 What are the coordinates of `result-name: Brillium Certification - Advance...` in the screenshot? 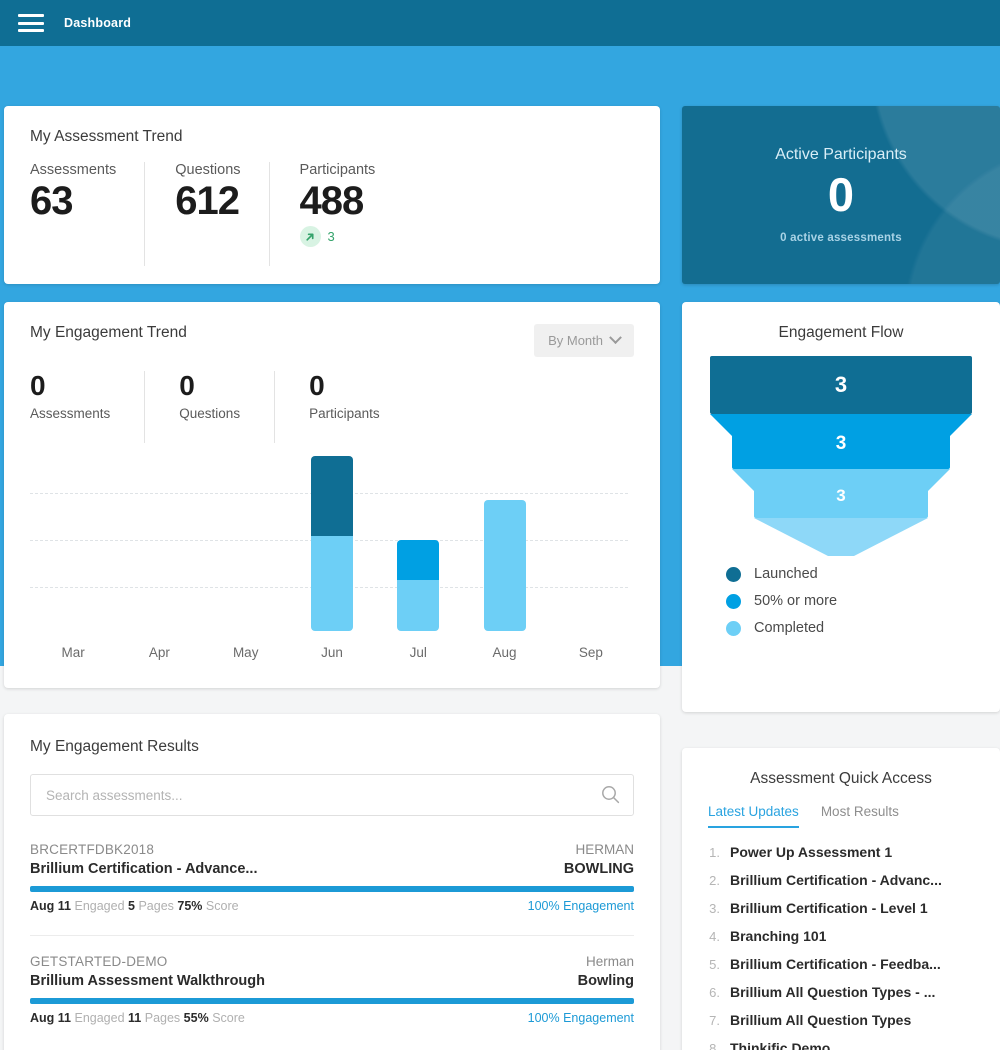 It's located at (143, 869).